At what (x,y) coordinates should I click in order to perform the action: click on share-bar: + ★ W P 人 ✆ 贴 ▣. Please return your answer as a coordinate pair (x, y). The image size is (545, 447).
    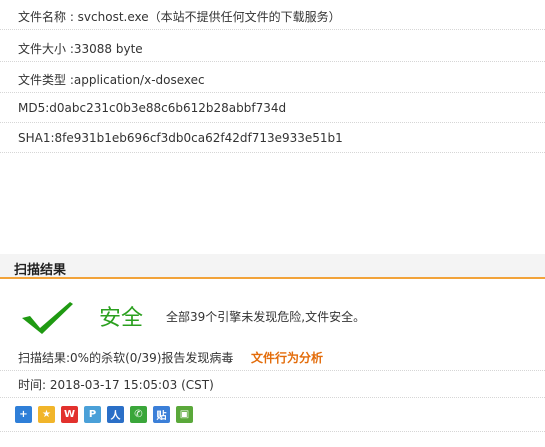
    Looking at the image, I should click on (104, 415).